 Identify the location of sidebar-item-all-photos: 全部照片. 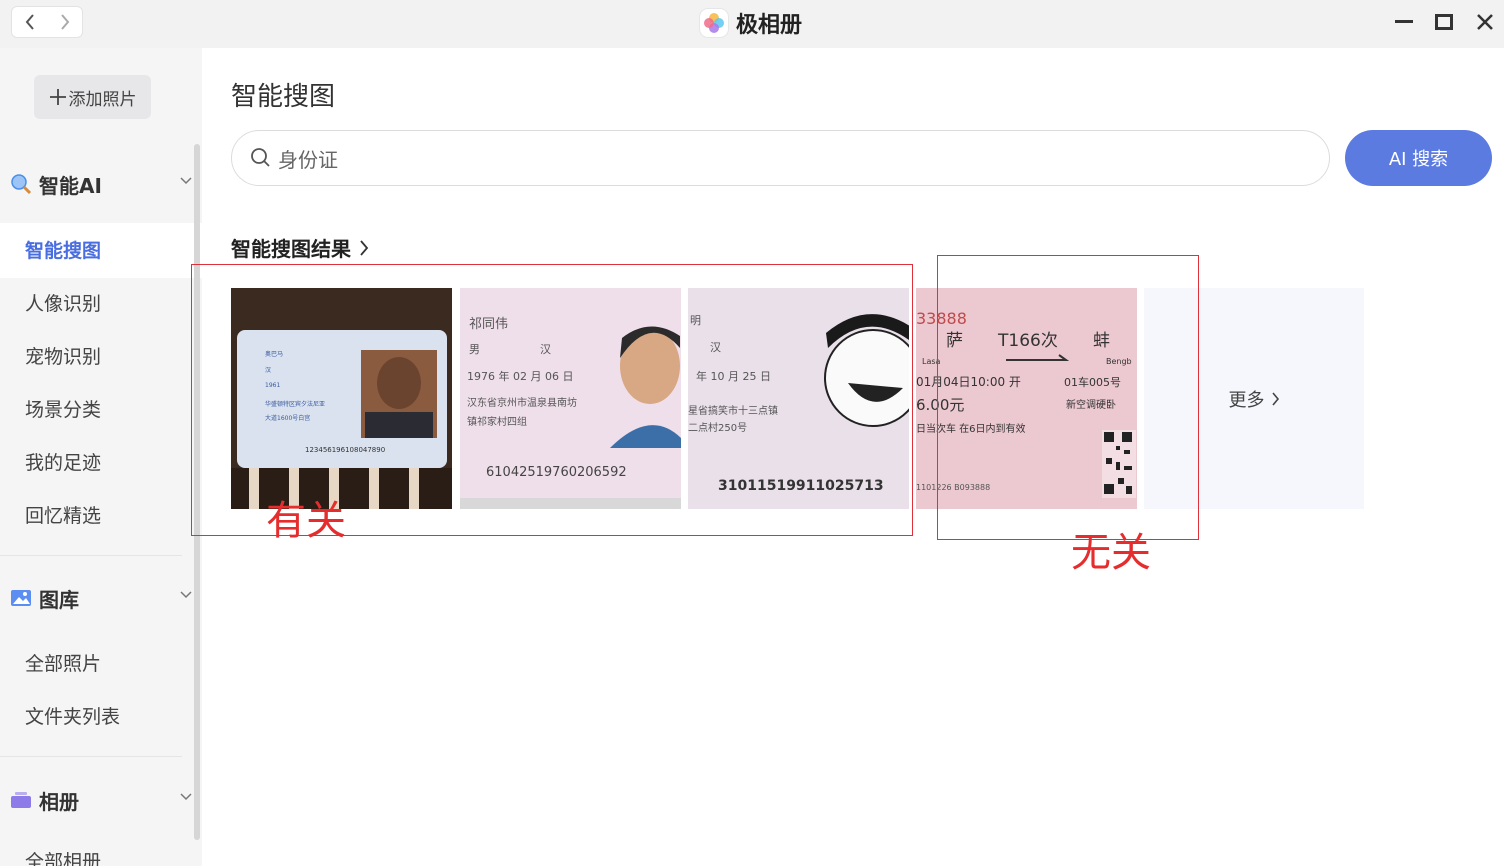
(63, 664).